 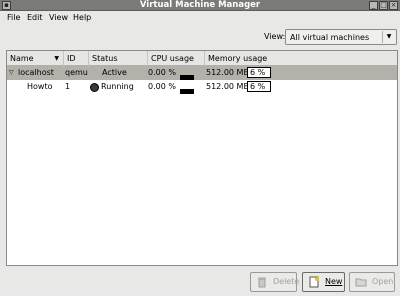 What do you see at coordinates (114, 72) in the screenshot?
I see `vm-status: Active` at bounding box center [114, 72].